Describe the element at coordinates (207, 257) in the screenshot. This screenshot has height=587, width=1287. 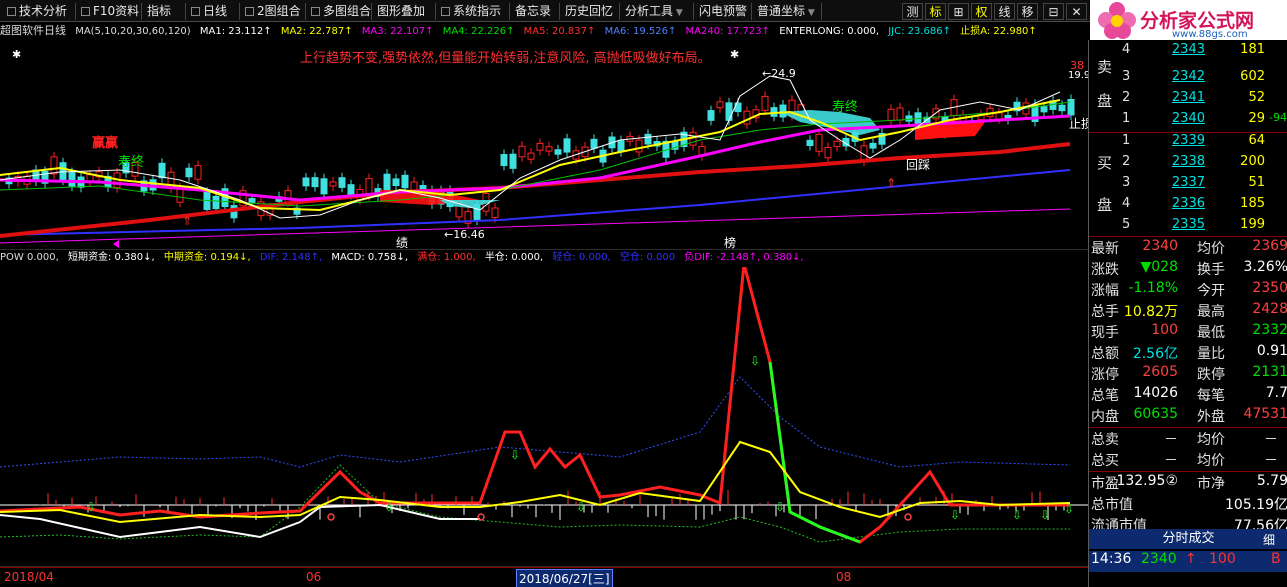
I see `mid-fund-value: 中期资金: 0.194↓,` at that location.